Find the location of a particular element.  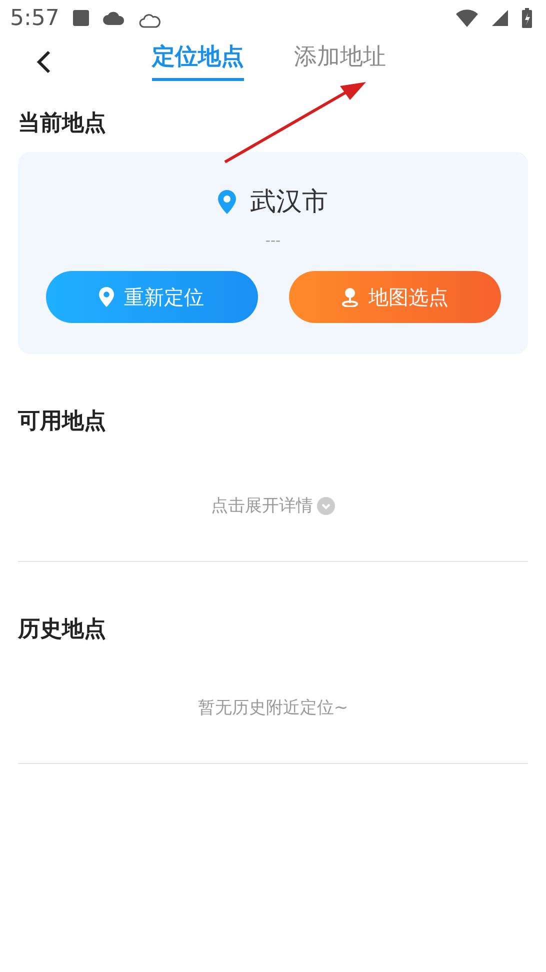

tab: 添加地址 is located at coordinates (340, 61).